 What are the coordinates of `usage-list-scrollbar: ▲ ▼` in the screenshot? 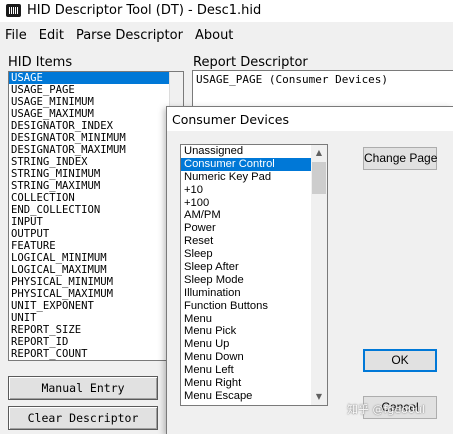 It's located at (319, 275).